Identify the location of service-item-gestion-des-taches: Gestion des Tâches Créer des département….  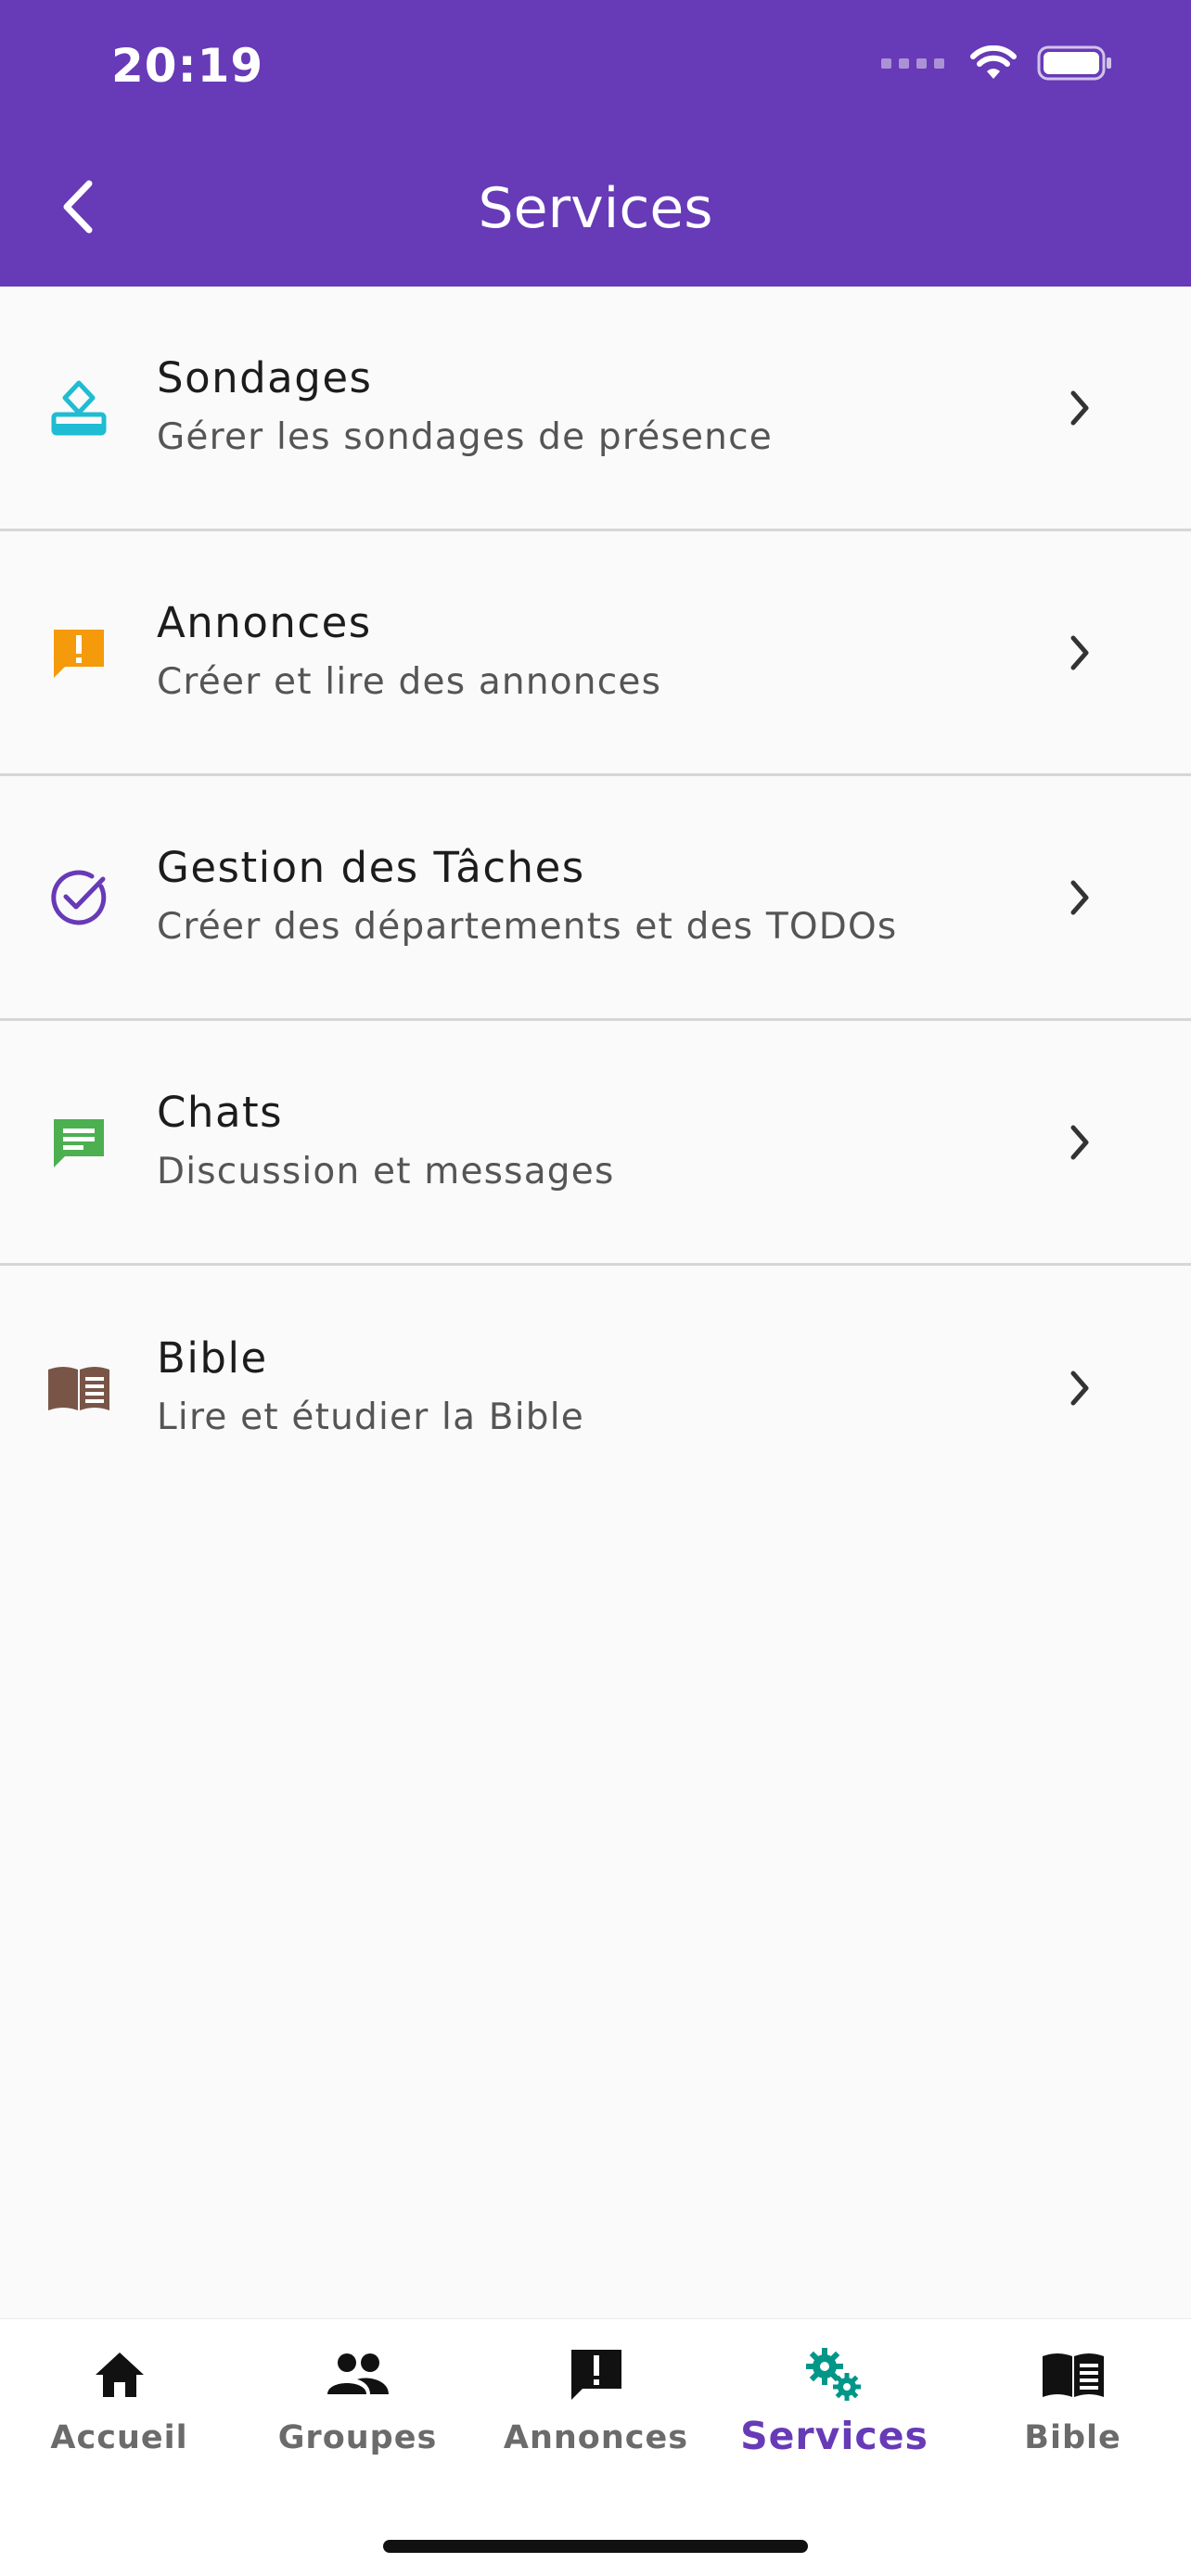
(595, 898).